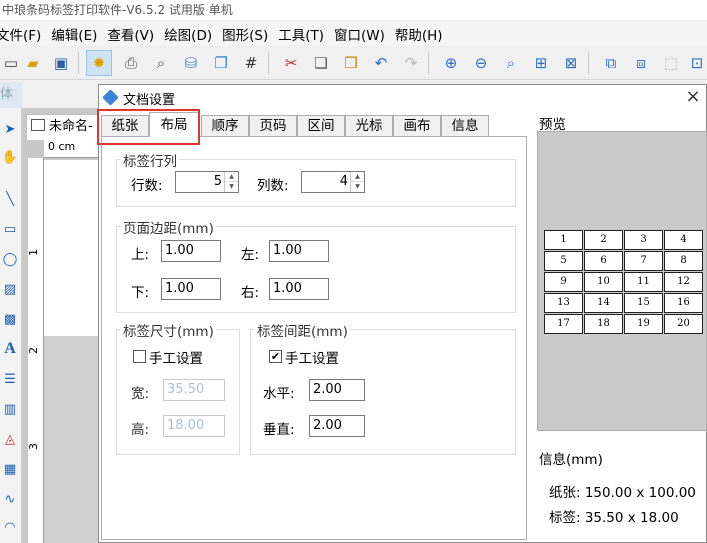 This screenshot has height=543, width=707. Describe the element at coordinates (337, 426) in the screenshot. I see `vertical-spacing-field: 2.00` at that location.